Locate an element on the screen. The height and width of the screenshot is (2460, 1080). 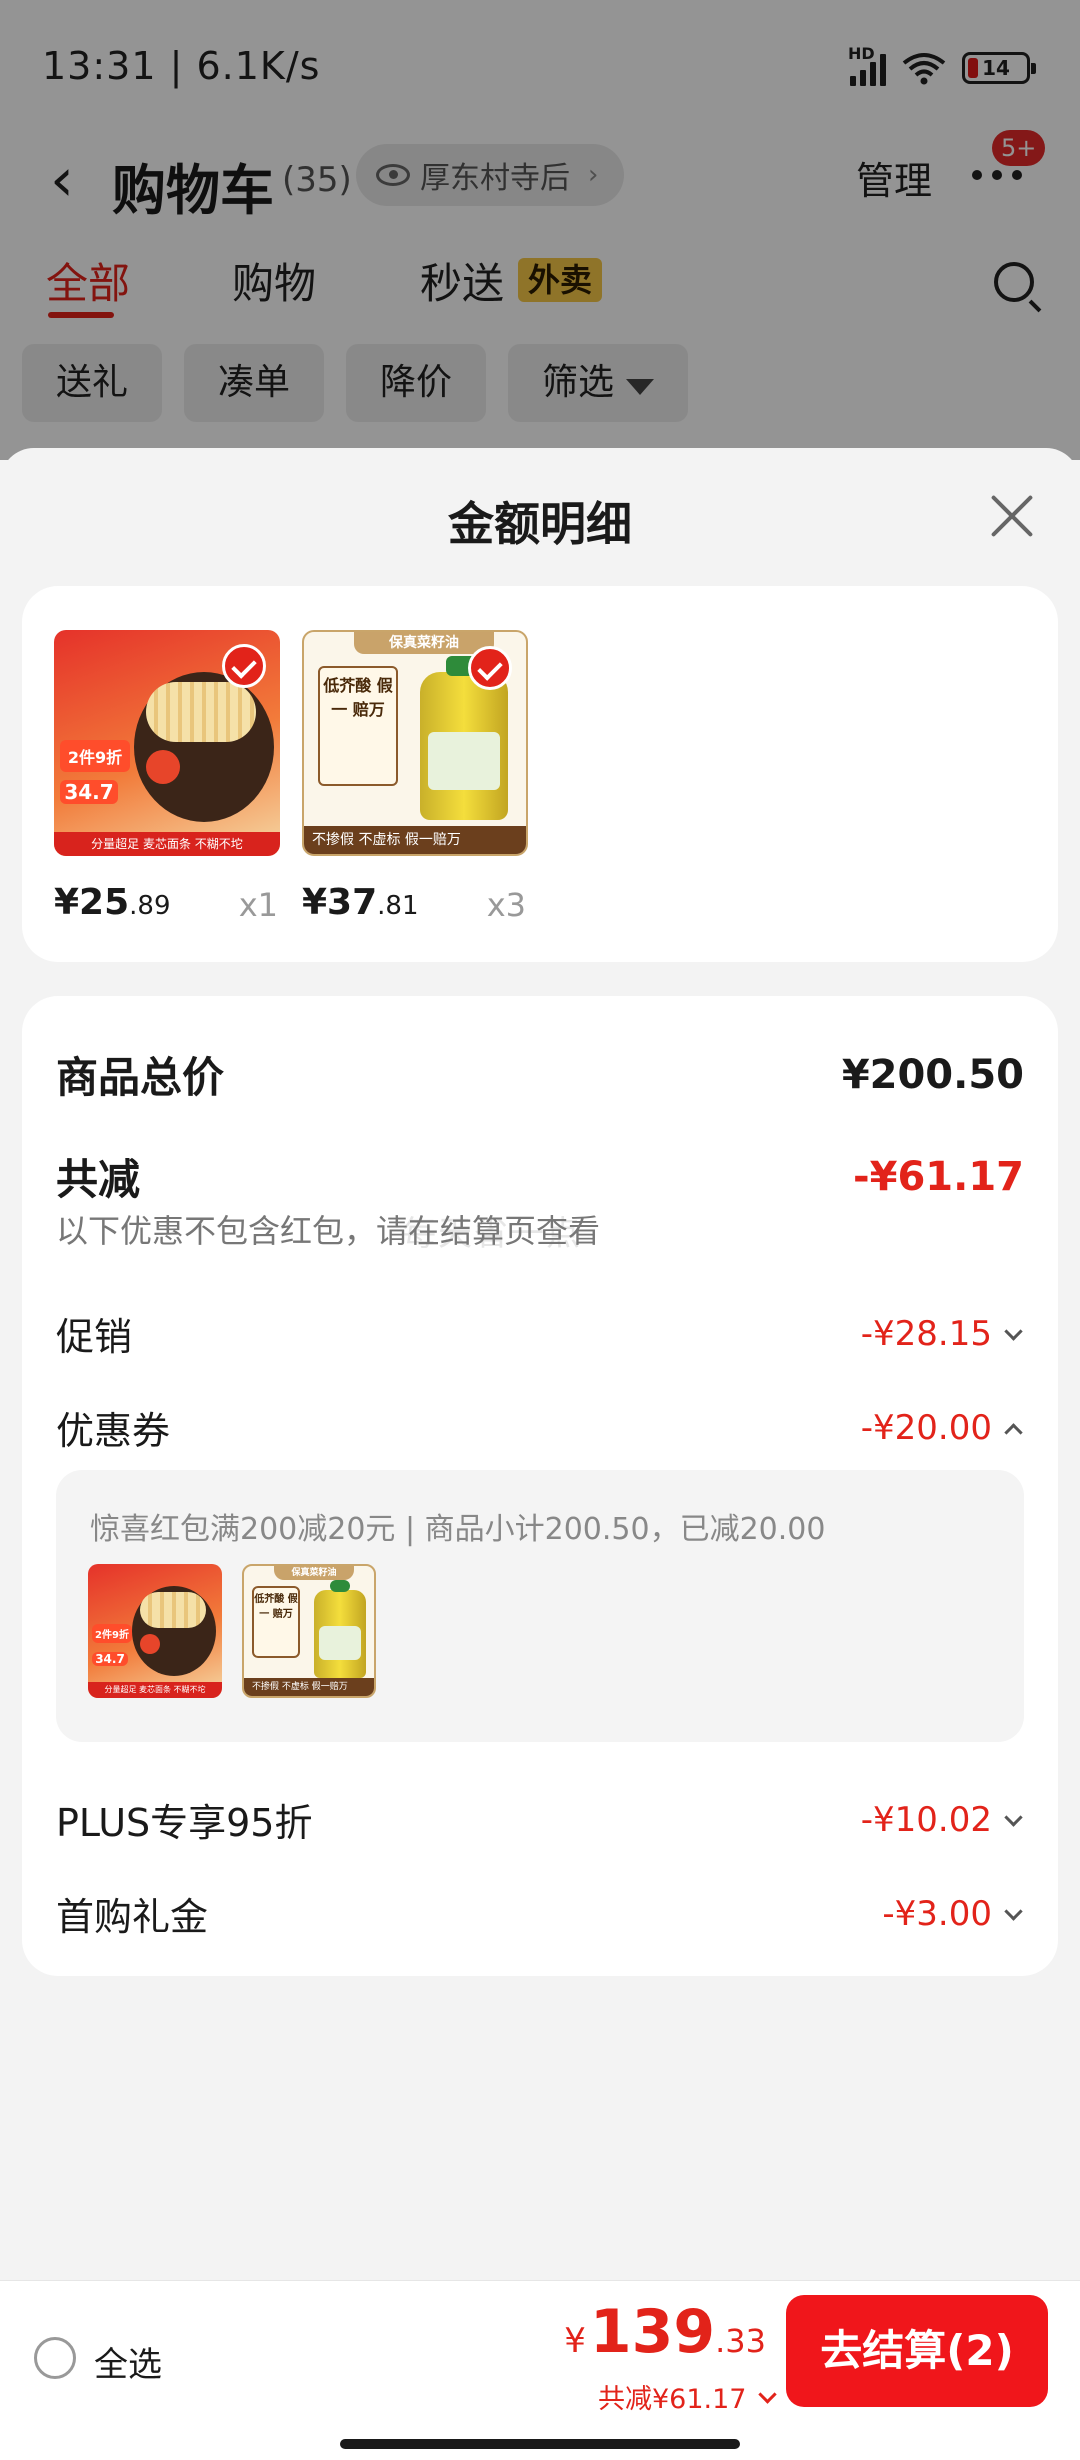
product-price: ¥37 .81 x3 is located at coordinates (415, 903).